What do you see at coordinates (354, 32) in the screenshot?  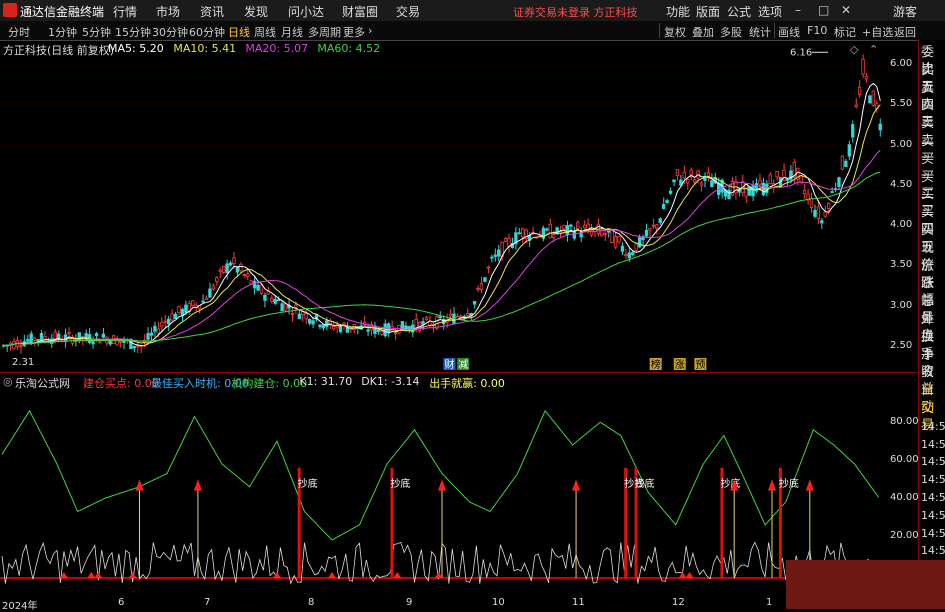 I see `tf-more: 更多` at bounding box center [354, 32].